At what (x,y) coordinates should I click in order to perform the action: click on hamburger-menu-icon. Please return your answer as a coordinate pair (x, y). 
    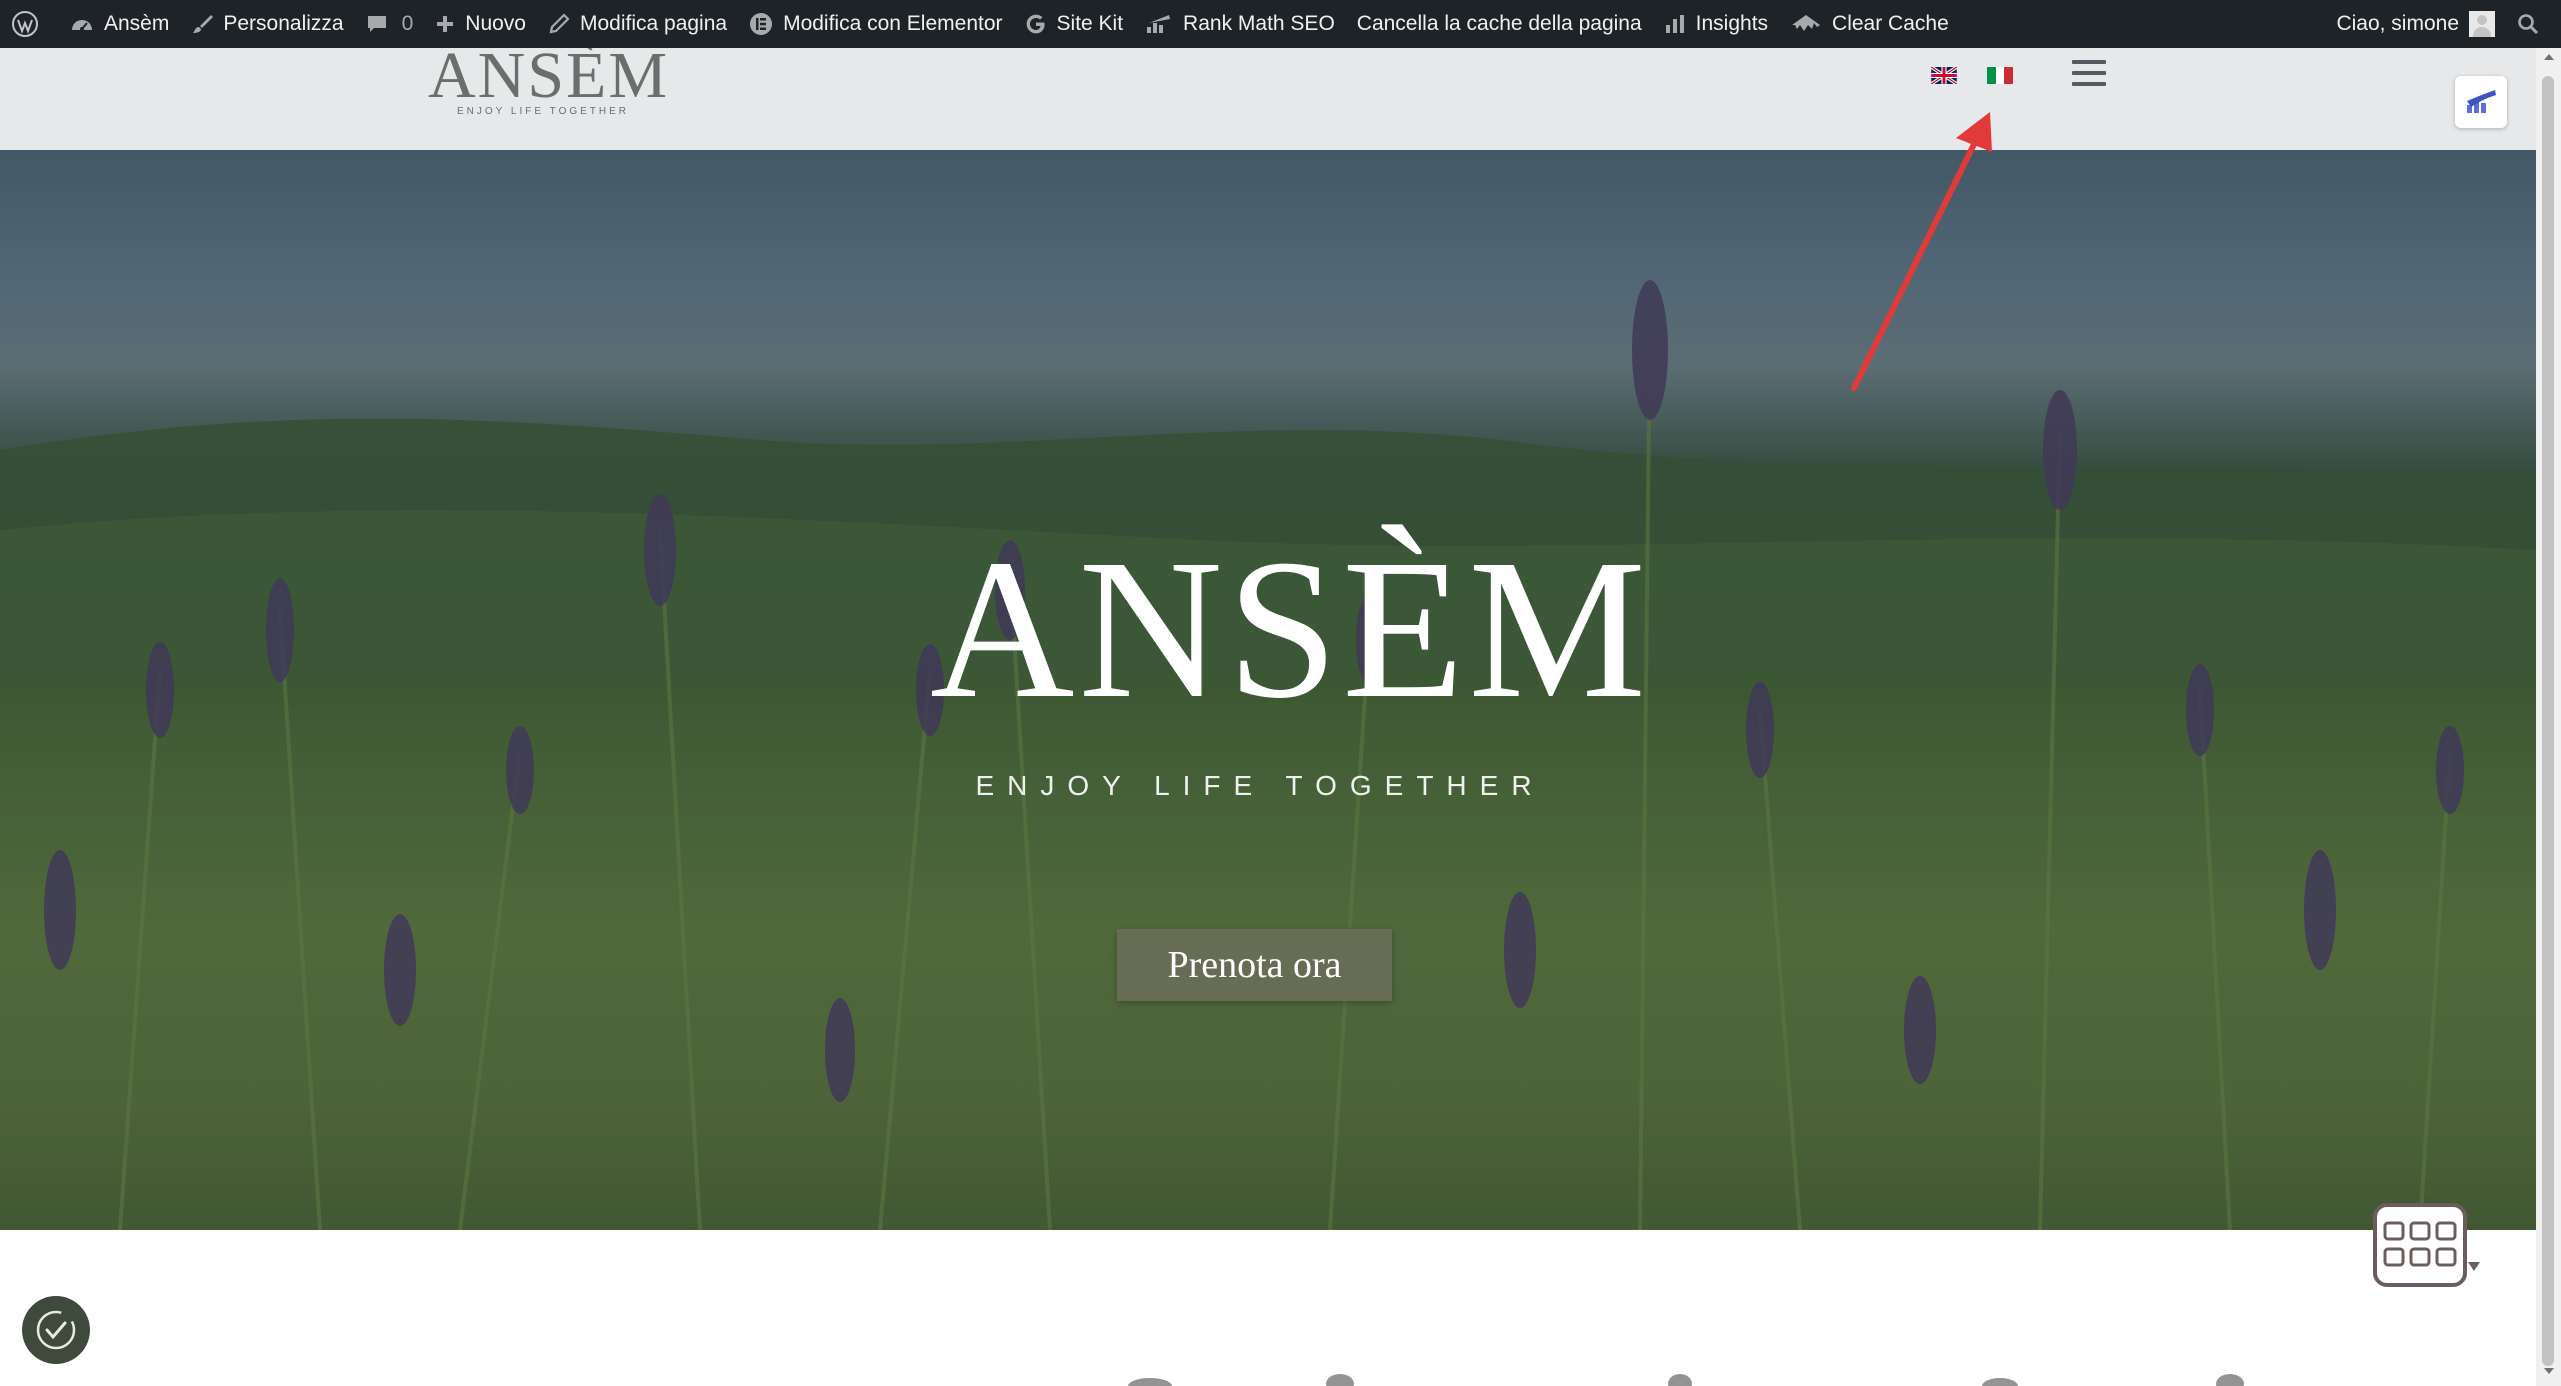
    Looking at the image, I should click on (2089, 75).